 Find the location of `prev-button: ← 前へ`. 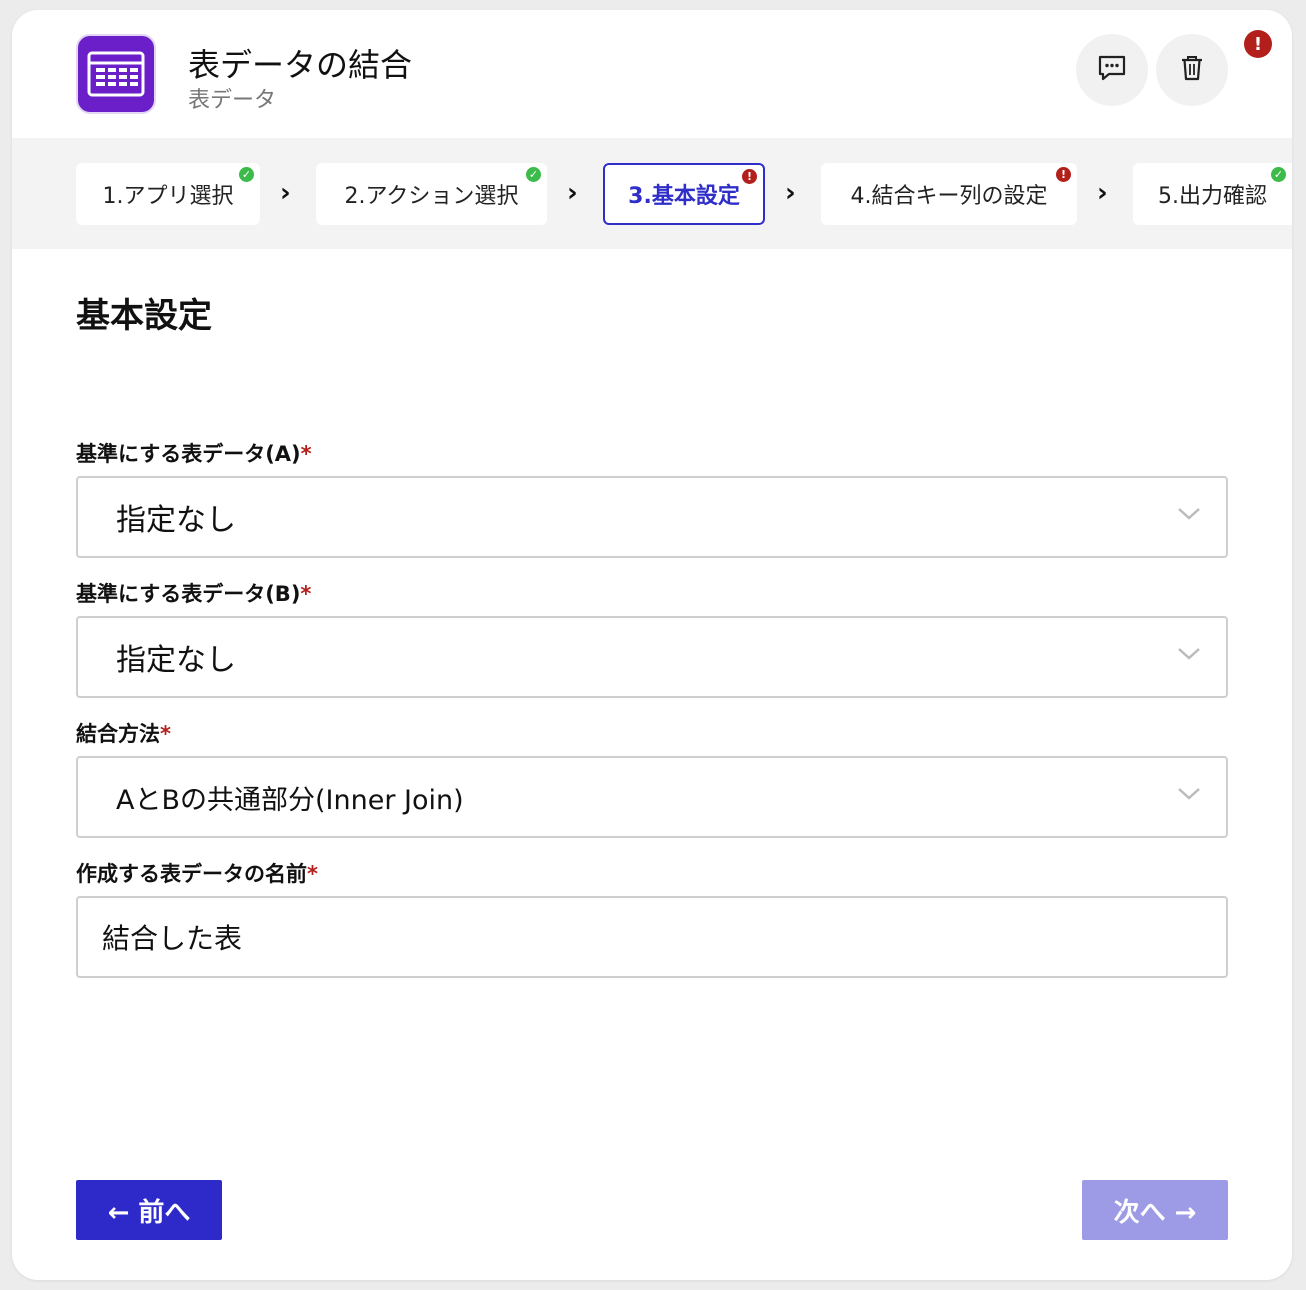

prev-button: ← 前へ is located at coordinates (149, 1210).